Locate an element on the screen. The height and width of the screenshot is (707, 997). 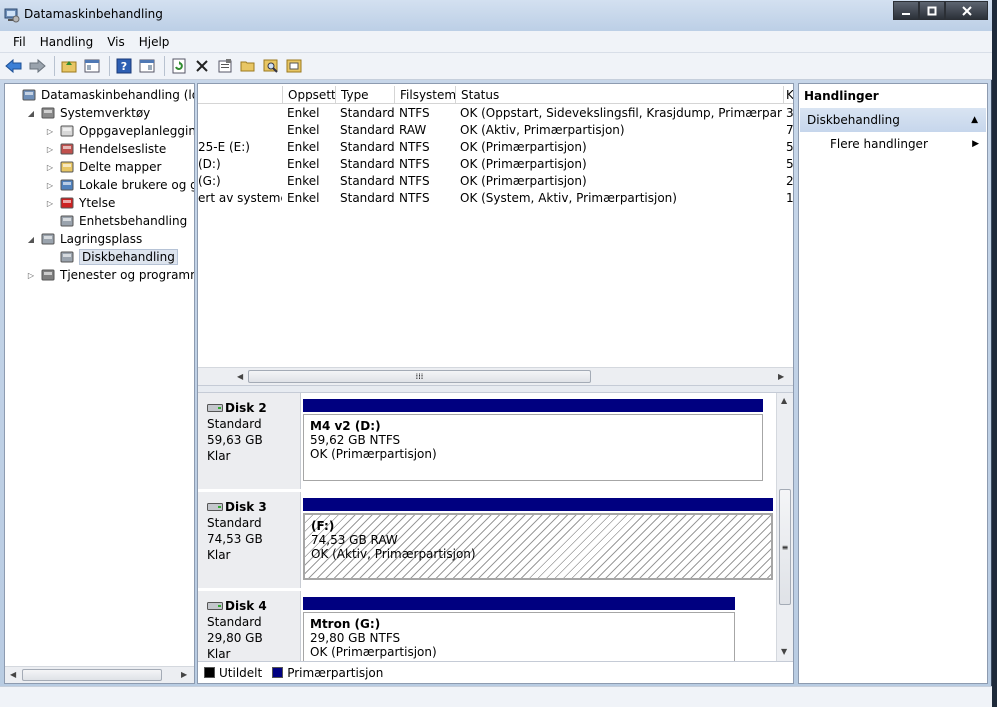
delete-button is located at coordinates (202, 66).